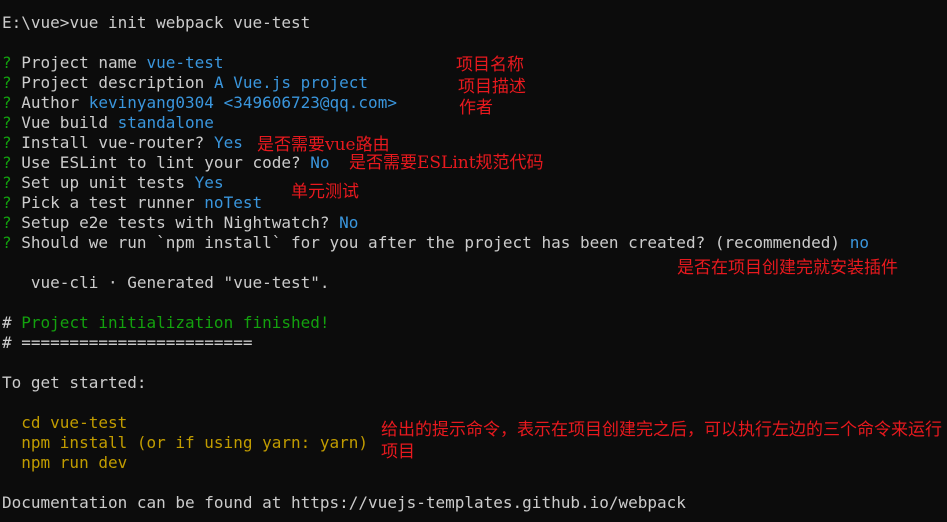 The width and height of the screenshot is (947, 522). What do you see at coordinates (233, 202) in the screenshot?
I see `question-answer: noTest` at bounding box center [233, 202].